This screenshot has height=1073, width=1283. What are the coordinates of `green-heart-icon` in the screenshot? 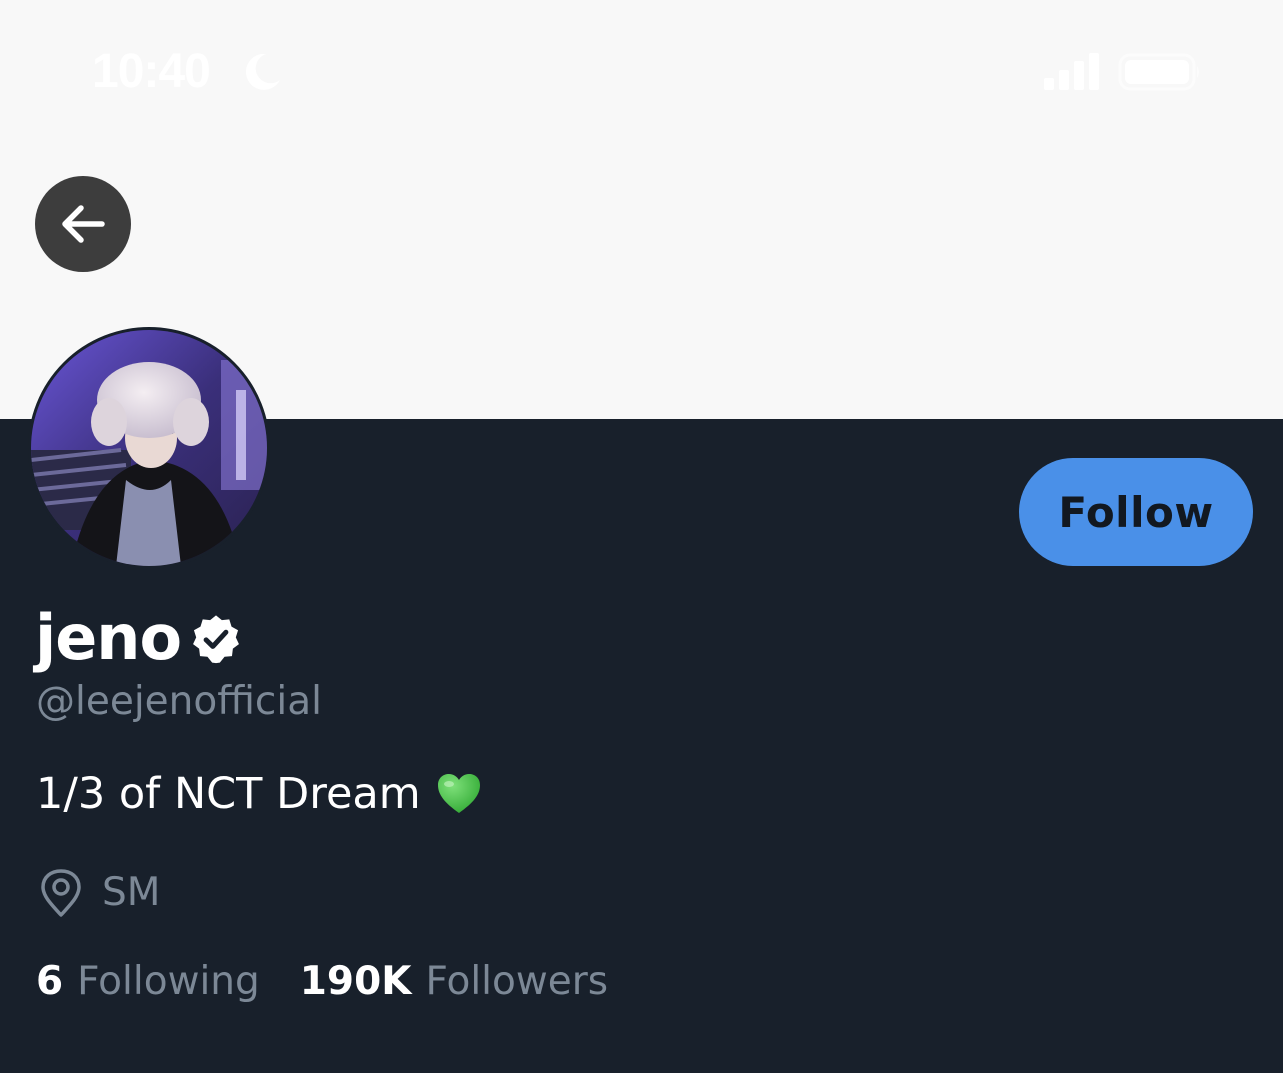 It's located at (458, 793).